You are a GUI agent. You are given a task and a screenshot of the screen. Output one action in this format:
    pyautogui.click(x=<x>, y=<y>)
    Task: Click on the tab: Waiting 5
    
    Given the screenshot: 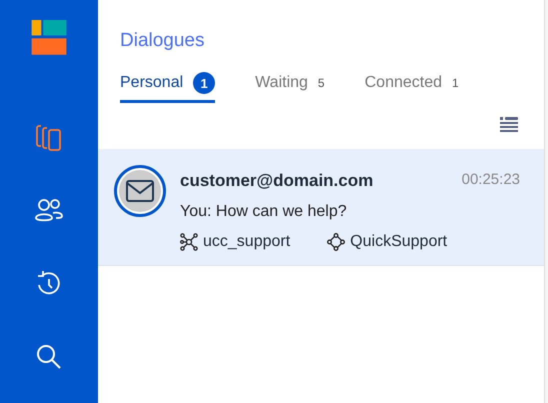 What is the action you would take?
    pyautogui.click(x=290, y=87)
    